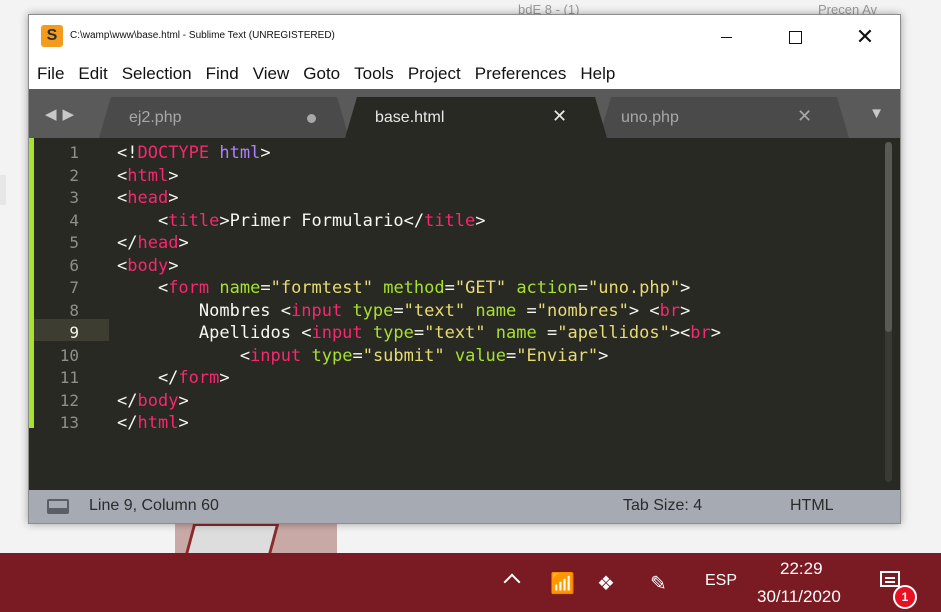 This screenshot has width=941, height=612. I want to click on tab-label: ej2.php, so click(155, 117).